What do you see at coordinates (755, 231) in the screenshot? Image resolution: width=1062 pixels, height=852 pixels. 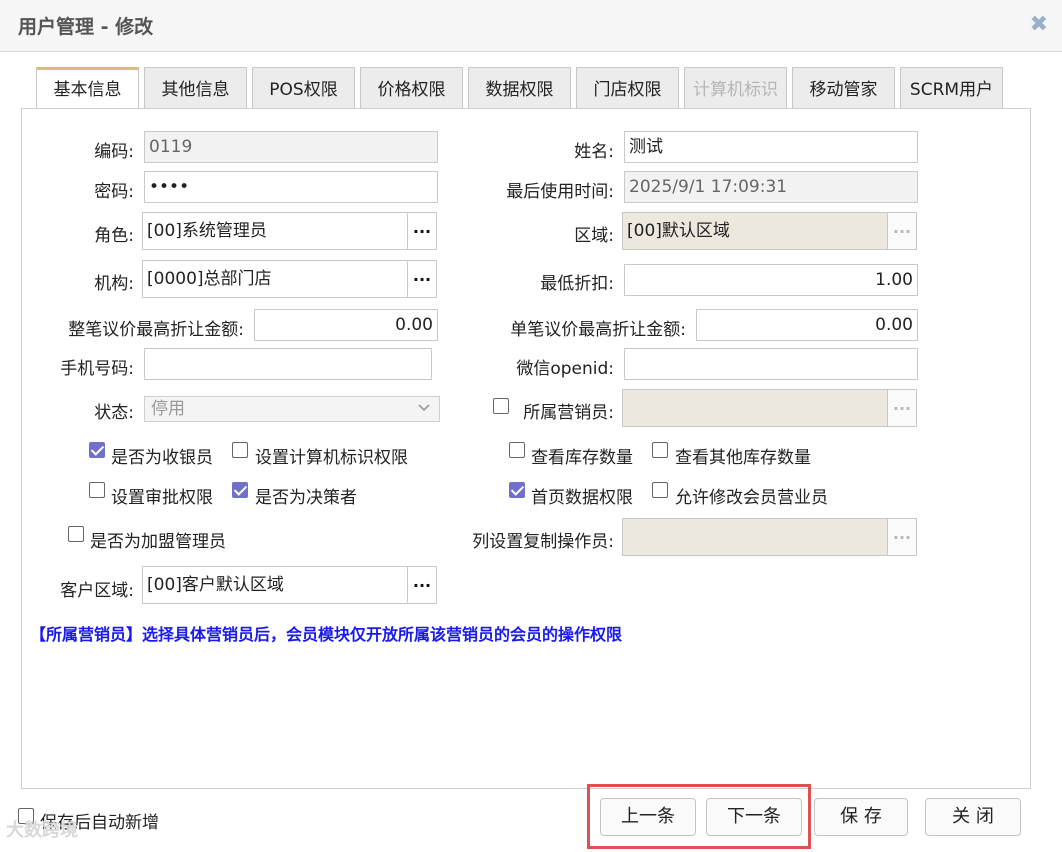 I see `region-field: [00]默认区域` at bounding box center [755, 231].